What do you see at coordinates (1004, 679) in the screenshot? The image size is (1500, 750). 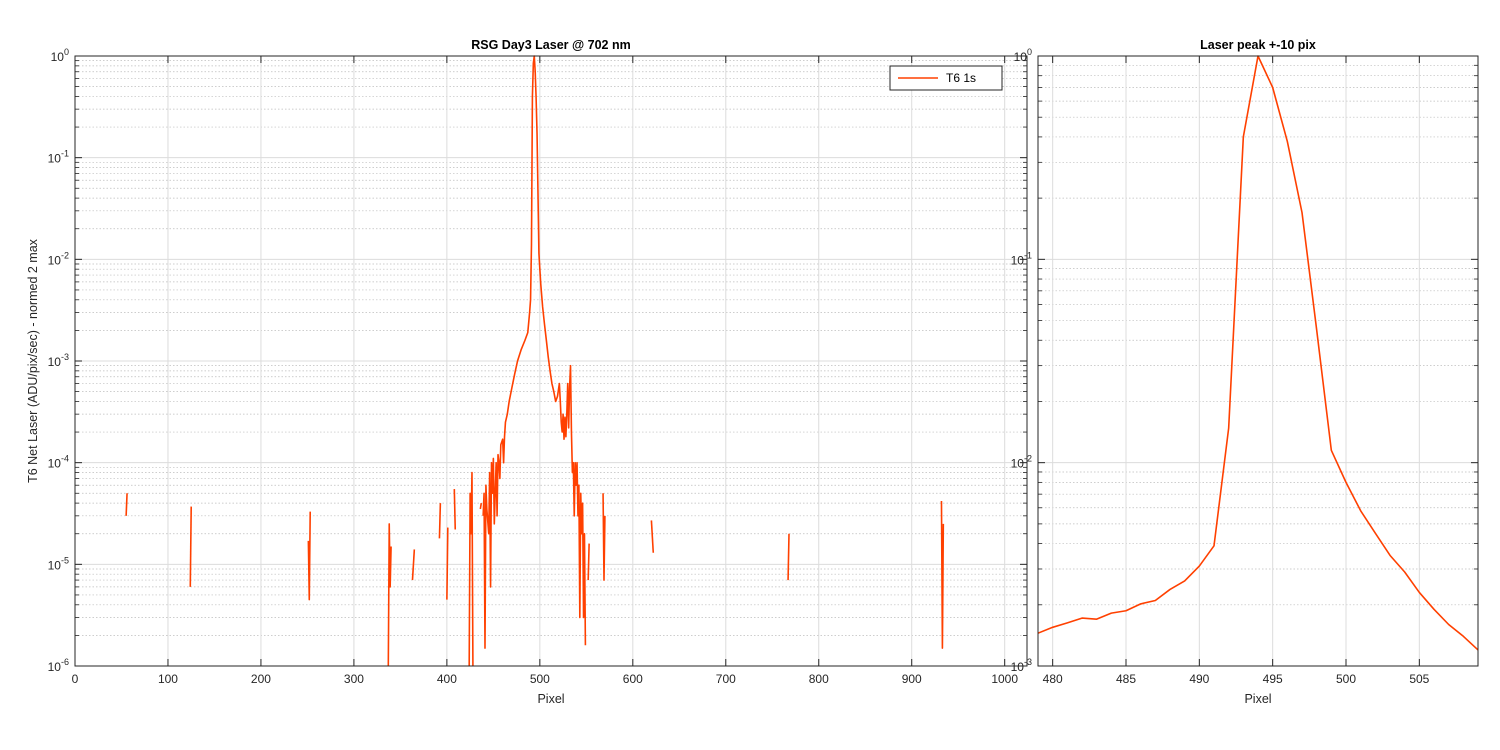 I see `x-tick-label: 1000` at bounding box center [1004, 679].